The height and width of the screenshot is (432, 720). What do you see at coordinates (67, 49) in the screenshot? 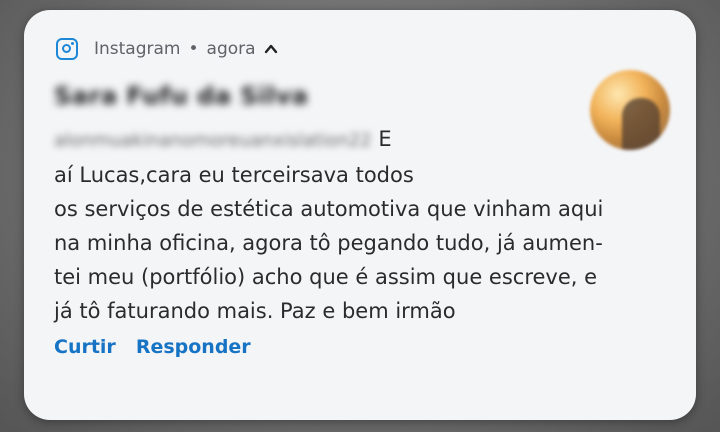
I see `instagram-icon` at bounding box center [67, 49].